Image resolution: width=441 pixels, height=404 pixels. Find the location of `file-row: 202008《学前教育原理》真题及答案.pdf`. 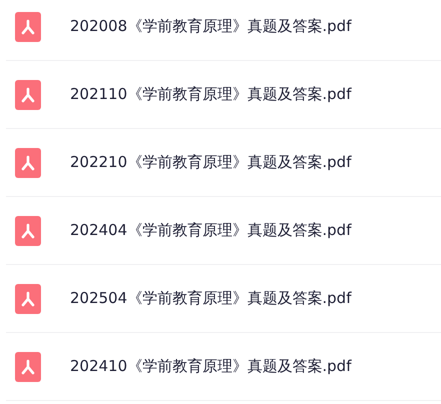

file-row: 202008《学前教育原理》真题及答案.pdf is located at coordinates (223, 30).